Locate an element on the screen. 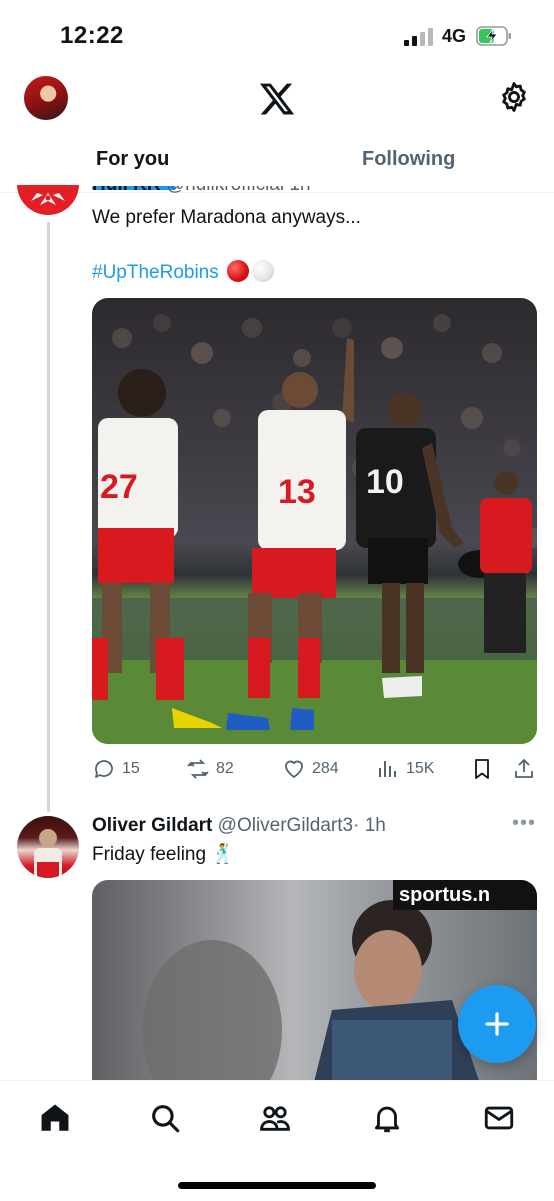  reply-button: 15 is located at coordinates (116, 769).